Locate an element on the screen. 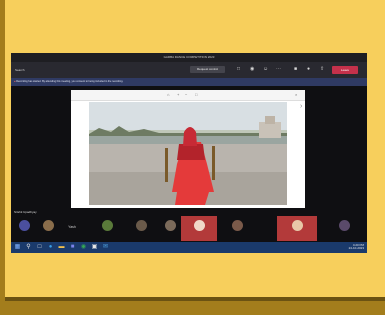 Image resolution: width=385 pixels, height=315 pixels. chat-icon: □ is located at coordinates (239, 69).